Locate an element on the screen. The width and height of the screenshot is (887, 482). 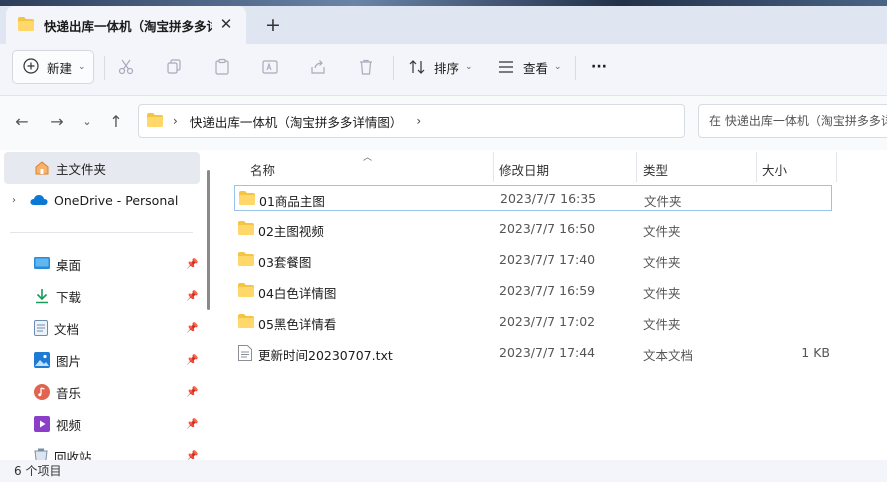
tab-title: 快递出库一体机（淘宝拼多多详情图） is located at coordinates (128, 26).